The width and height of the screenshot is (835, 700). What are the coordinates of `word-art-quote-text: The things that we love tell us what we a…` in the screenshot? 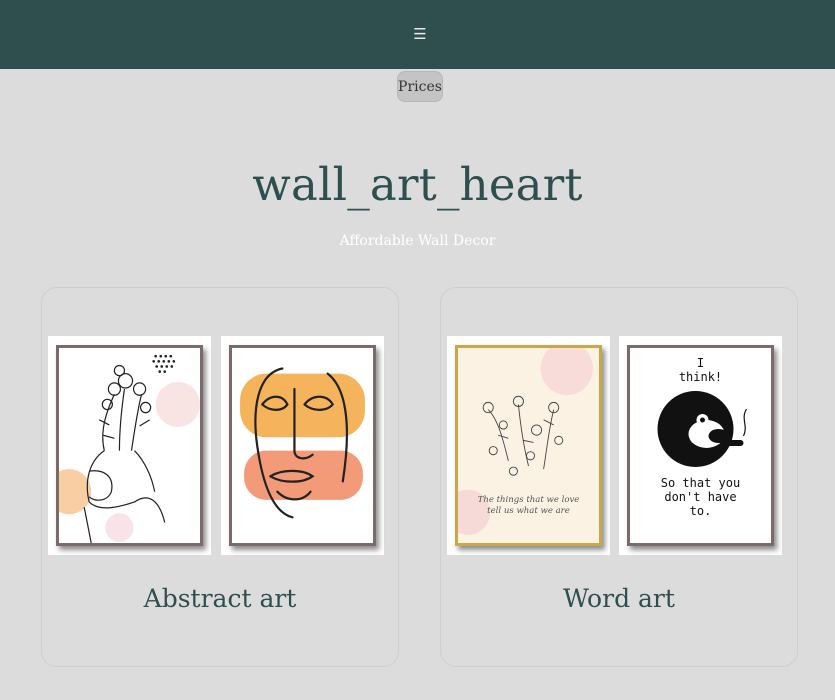 It's located at (529, 505).